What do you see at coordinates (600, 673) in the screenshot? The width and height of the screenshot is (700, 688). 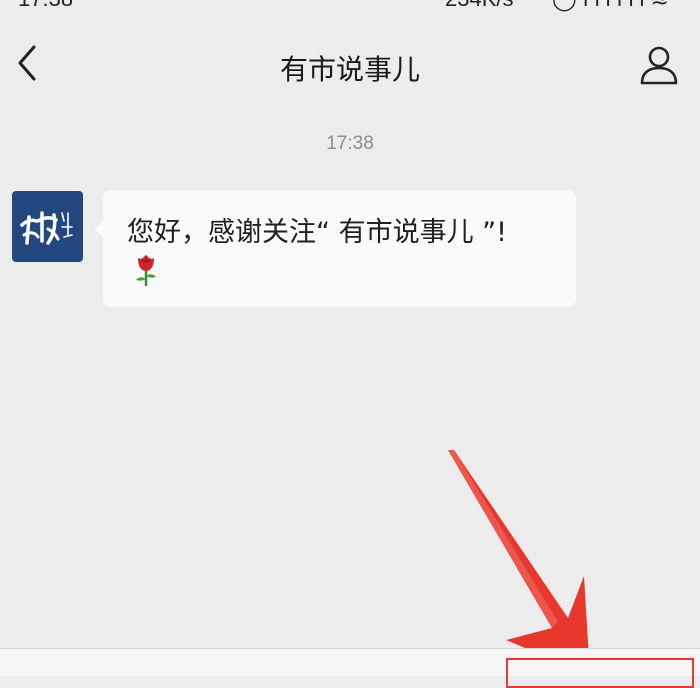 I see `menu-highlight-box` at bounding box center [600, 673].